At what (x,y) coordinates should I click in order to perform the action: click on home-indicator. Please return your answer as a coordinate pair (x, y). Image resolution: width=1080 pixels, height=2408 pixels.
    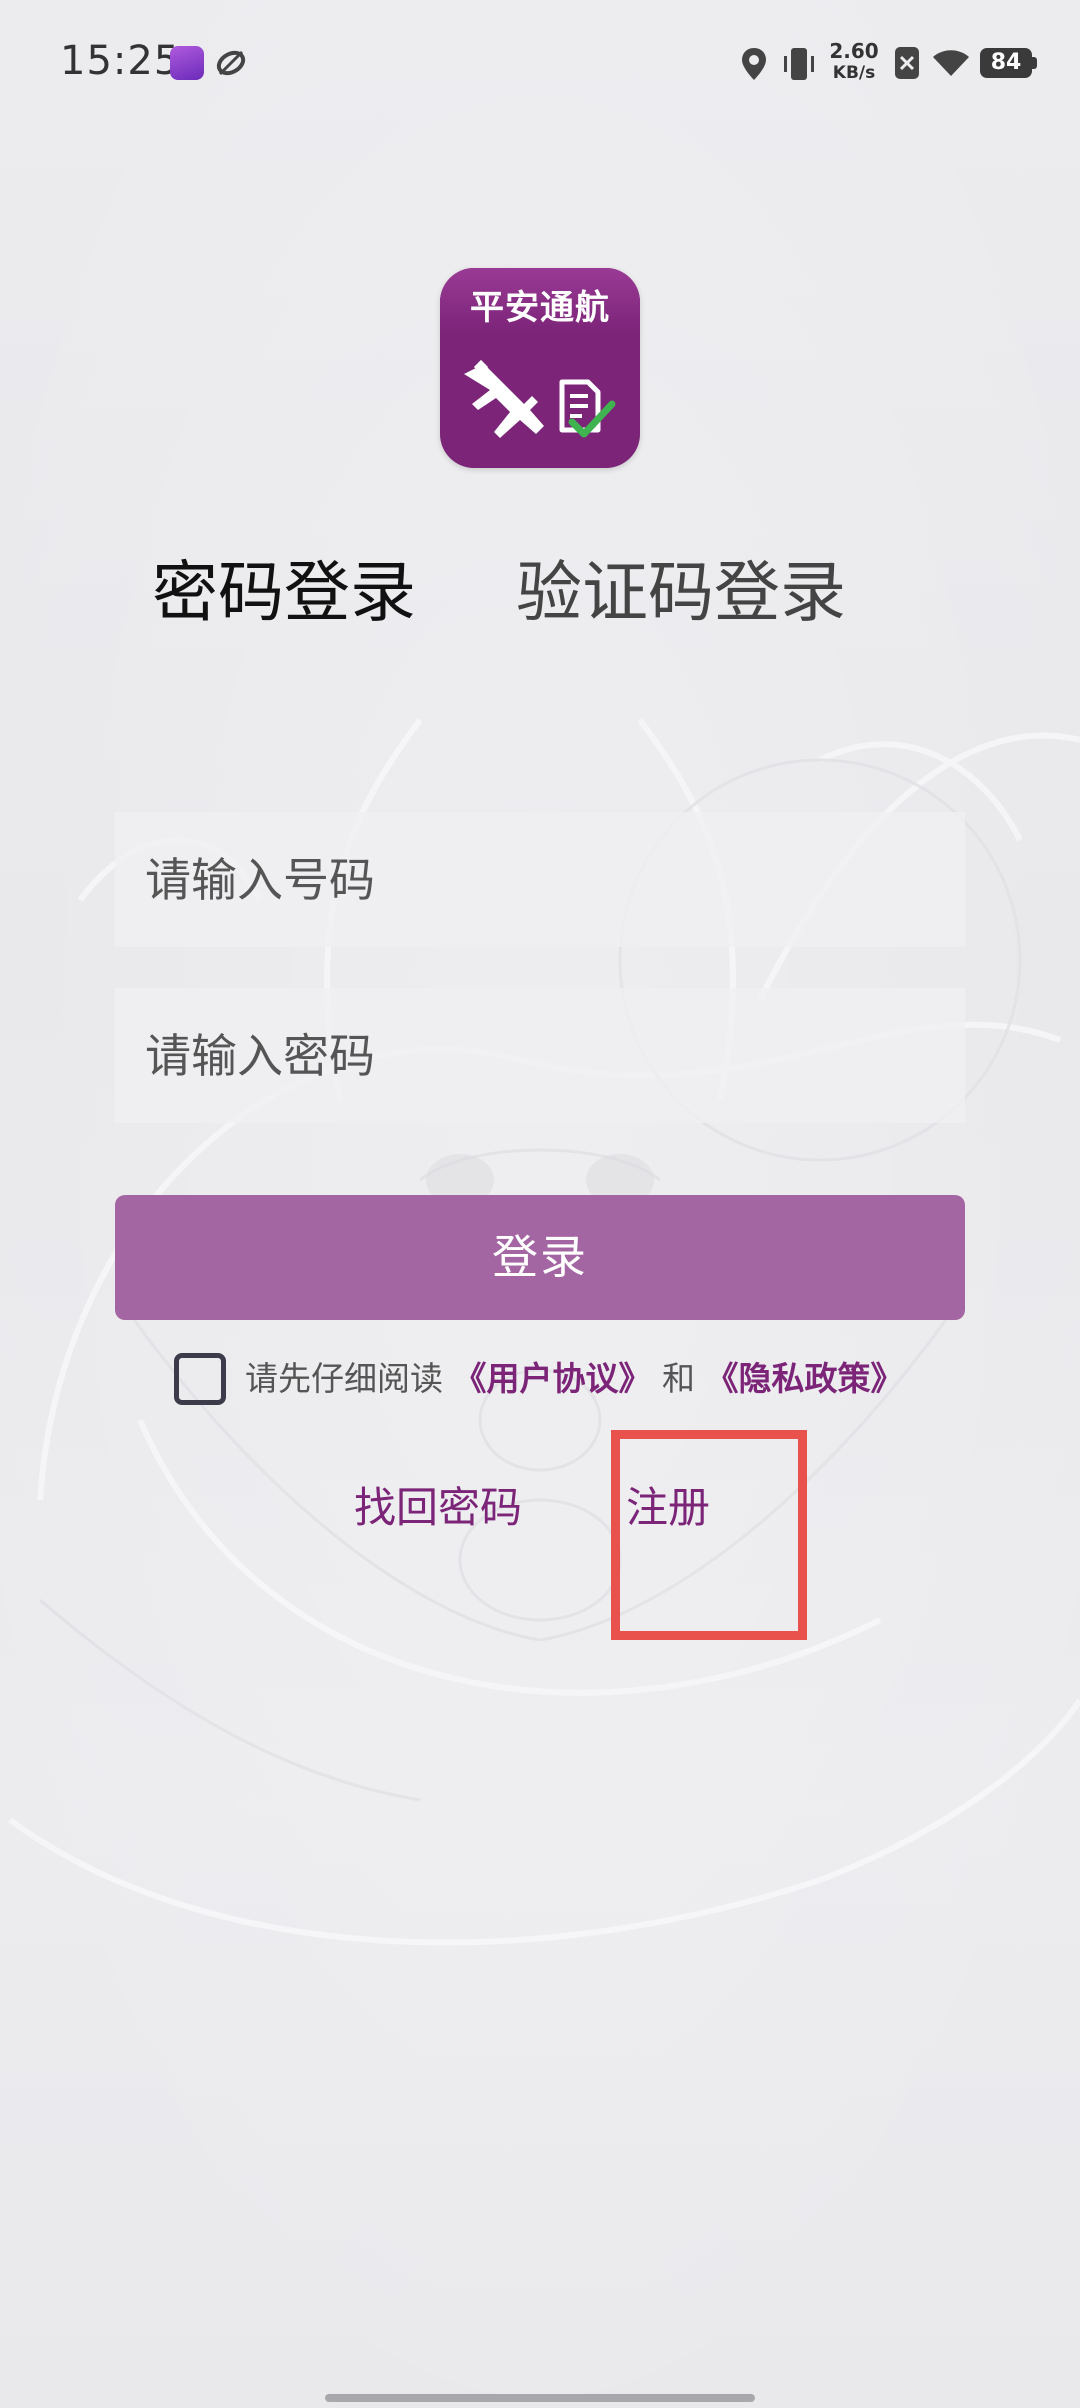
    Looking at the image, I should click on (540, 2398).